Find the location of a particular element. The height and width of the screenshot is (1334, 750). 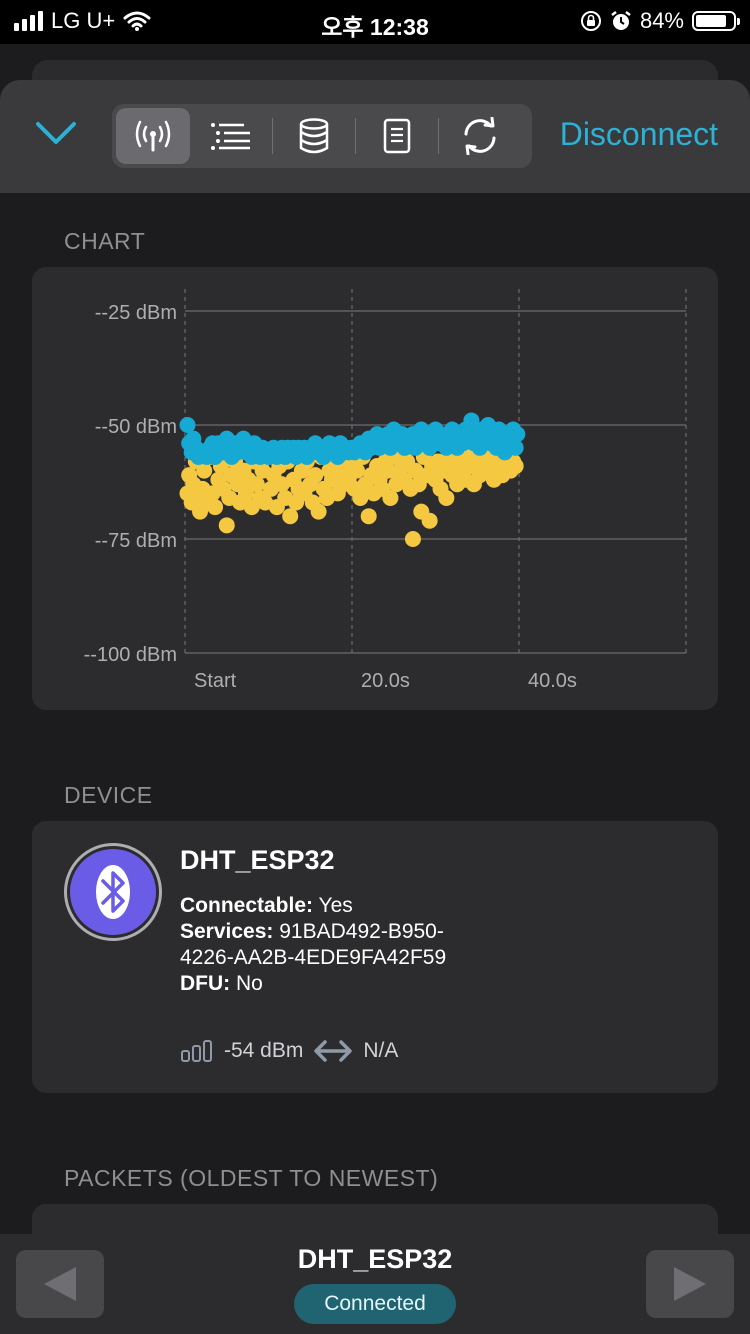

refresh-icon is located at coordinates (480, 136).